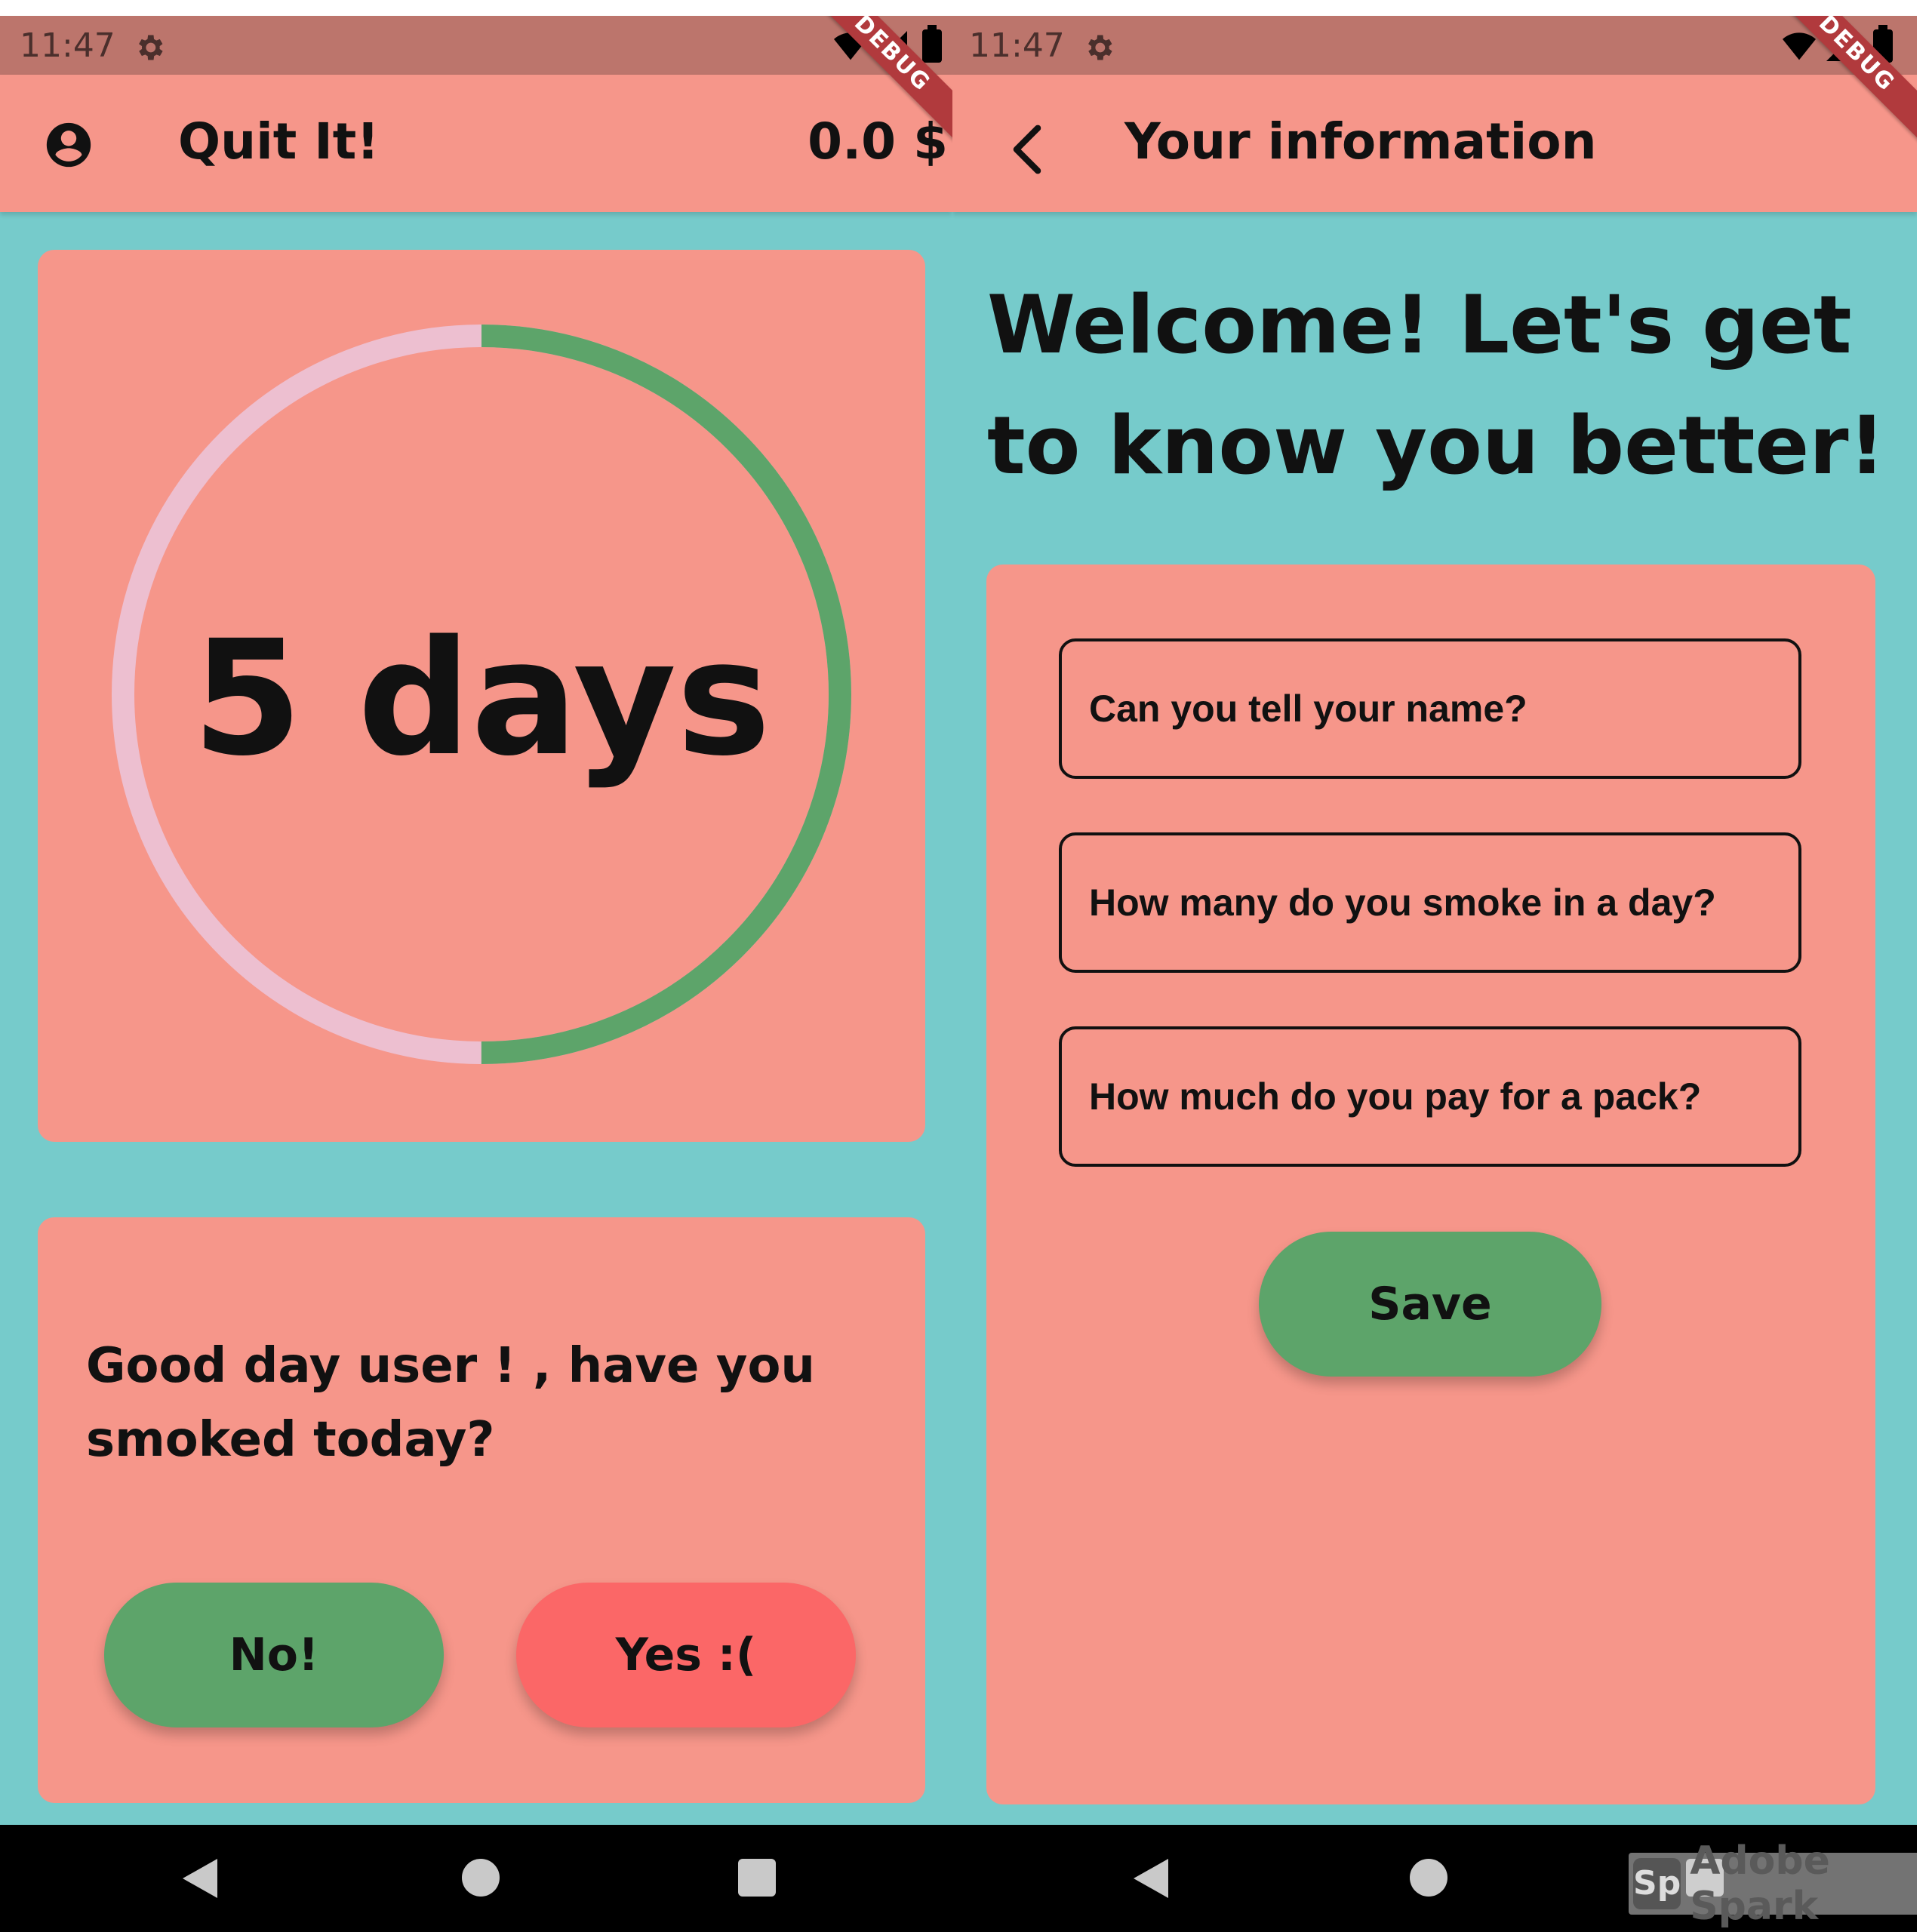 The height and width of the screenshot is (1932, 1932). What do you see at coordinates (1027, 149) in the screenshot?
I see `back-arrow-icon` at bounding box center [1027, 149].